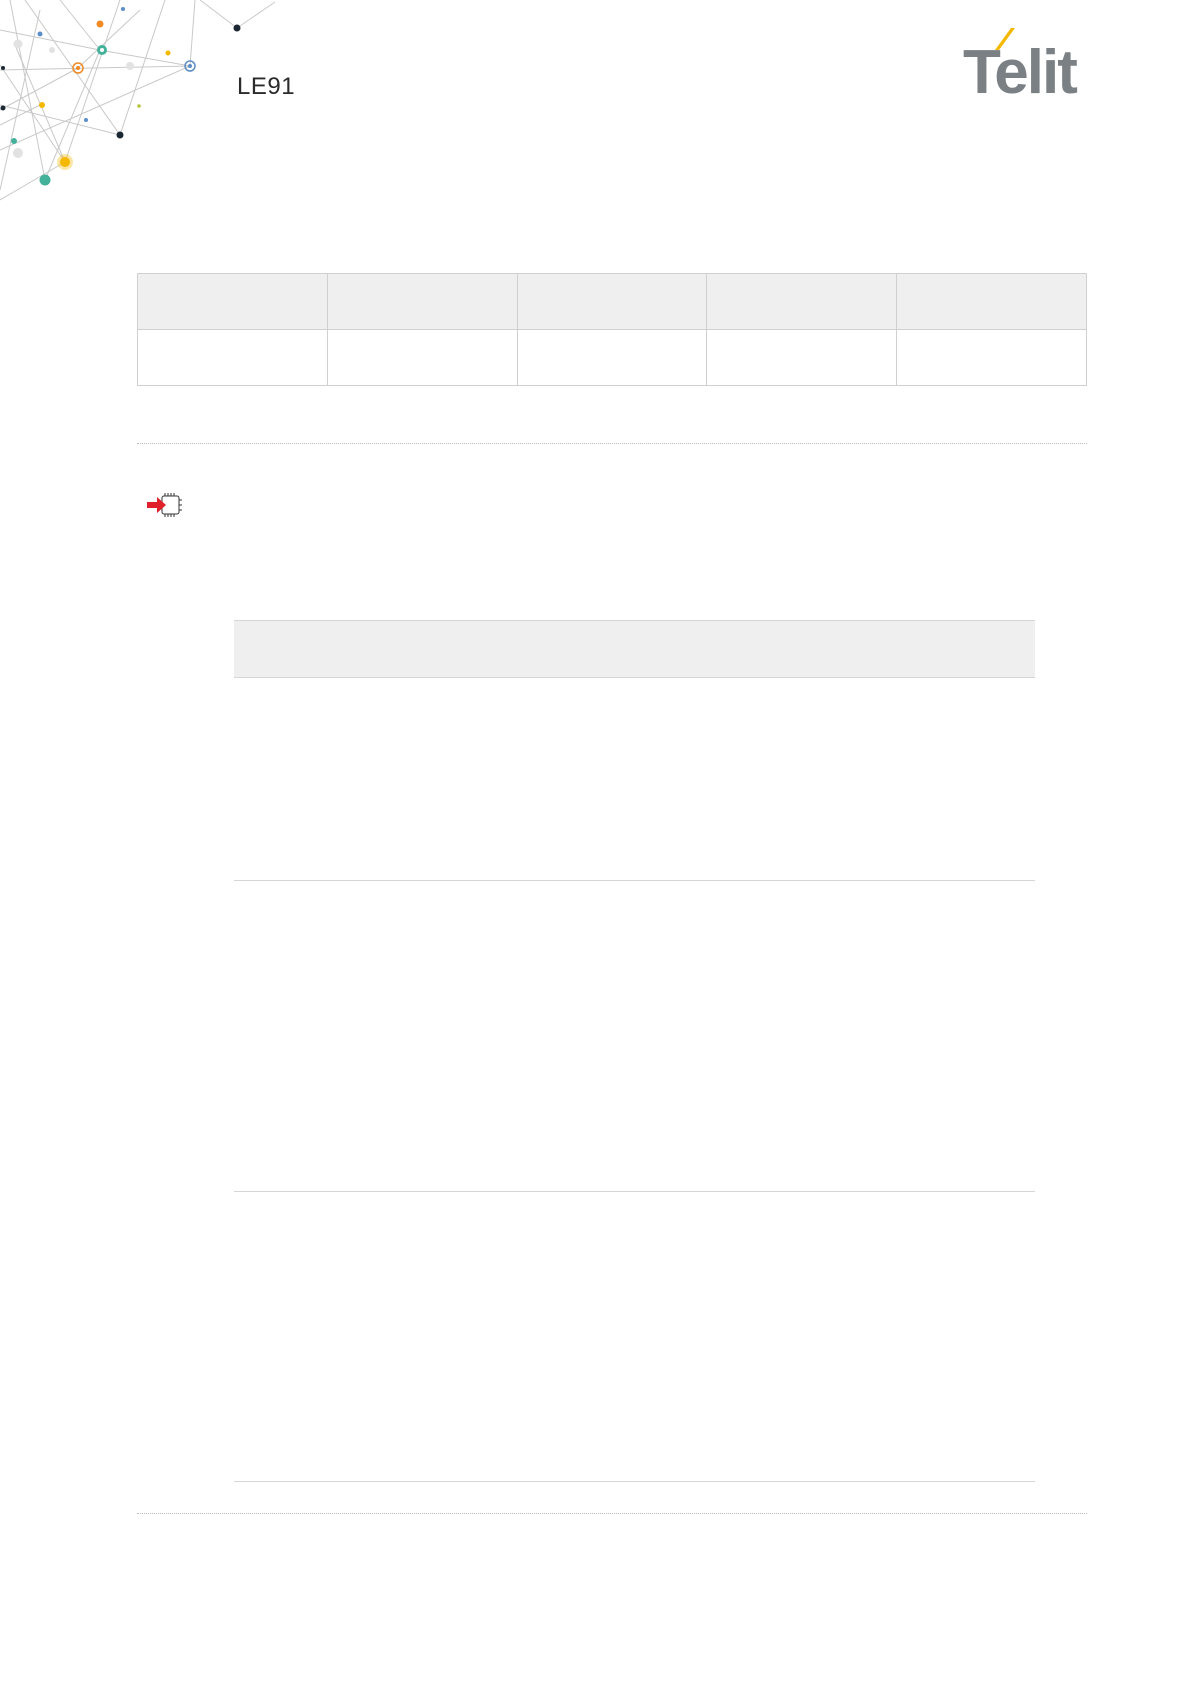 This screenshot has height=1684, width=1191. I want to click on chip-arrow-icon, so click(164, 505).